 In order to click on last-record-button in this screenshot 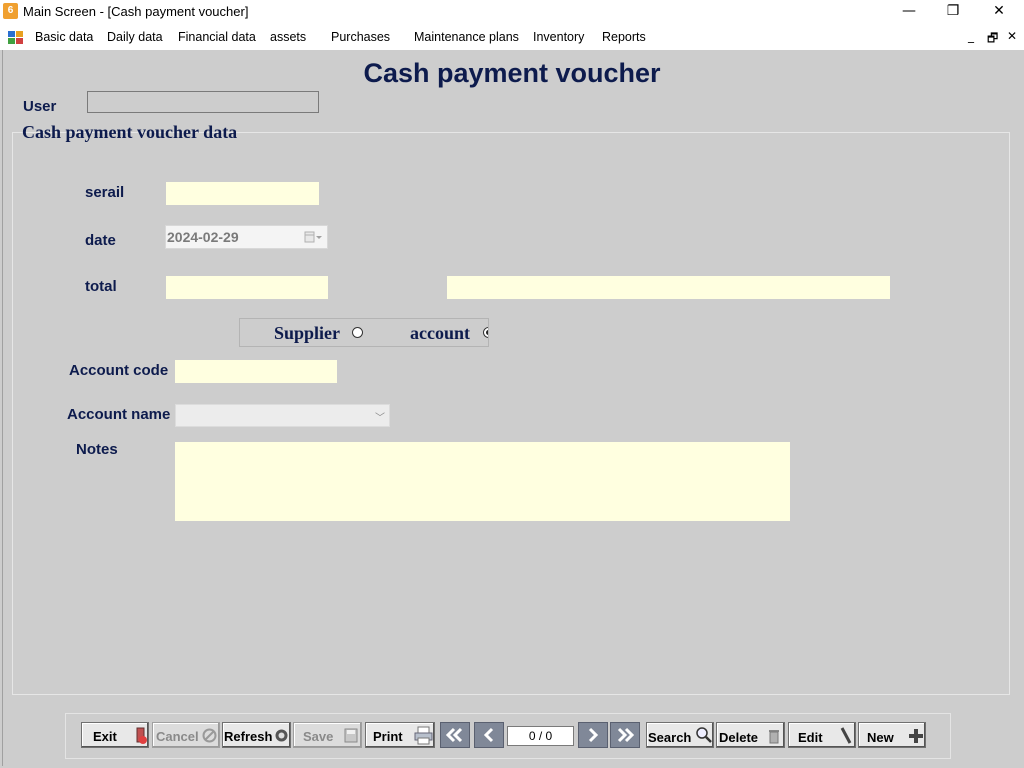, I will do `click(625, 735)`.